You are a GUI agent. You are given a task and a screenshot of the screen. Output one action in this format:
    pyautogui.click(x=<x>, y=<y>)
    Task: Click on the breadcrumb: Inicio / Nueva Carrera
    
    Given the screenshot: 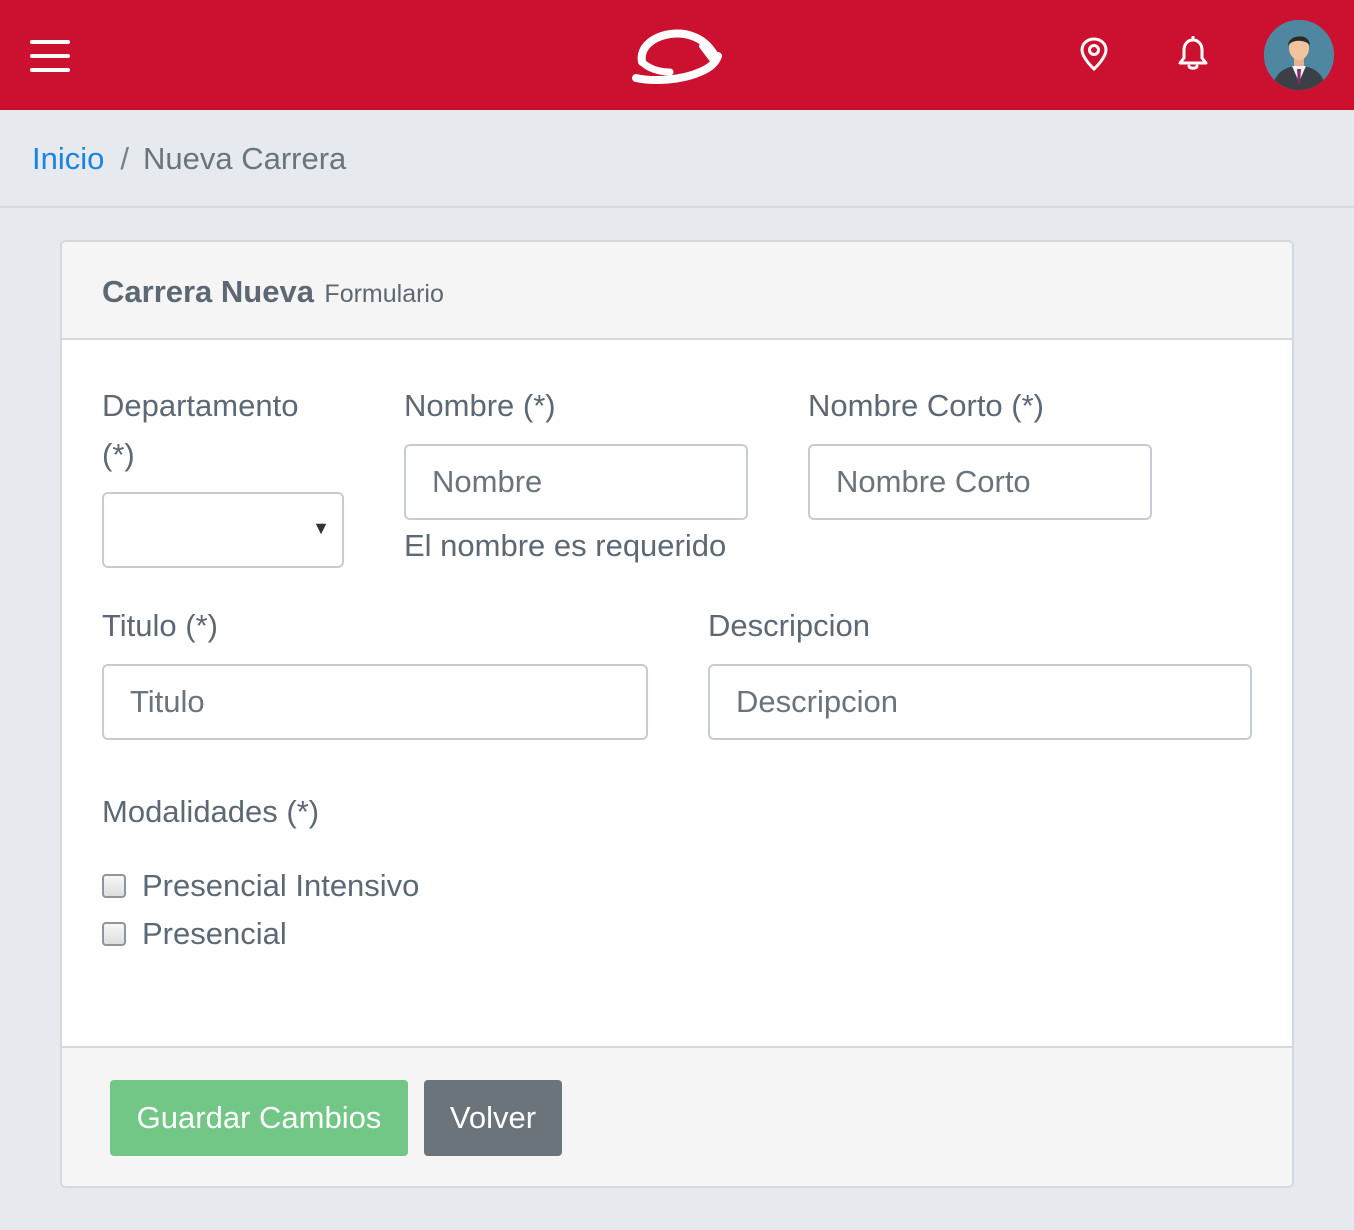 What is the action you would take?
    pyautogui.click(x=677, y=159)
    